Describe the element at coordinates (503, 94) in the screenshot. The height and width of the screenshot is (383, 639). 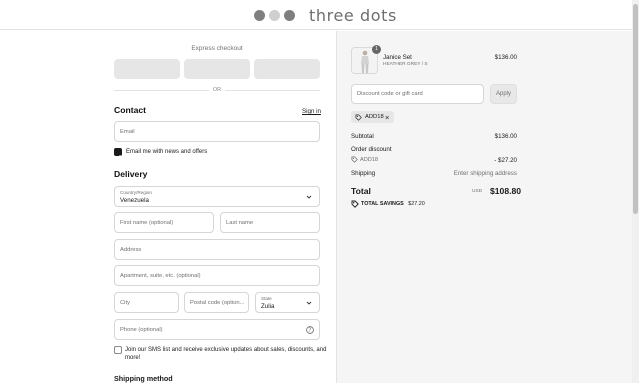
I see `apply-discount-button: Apply` at that location.